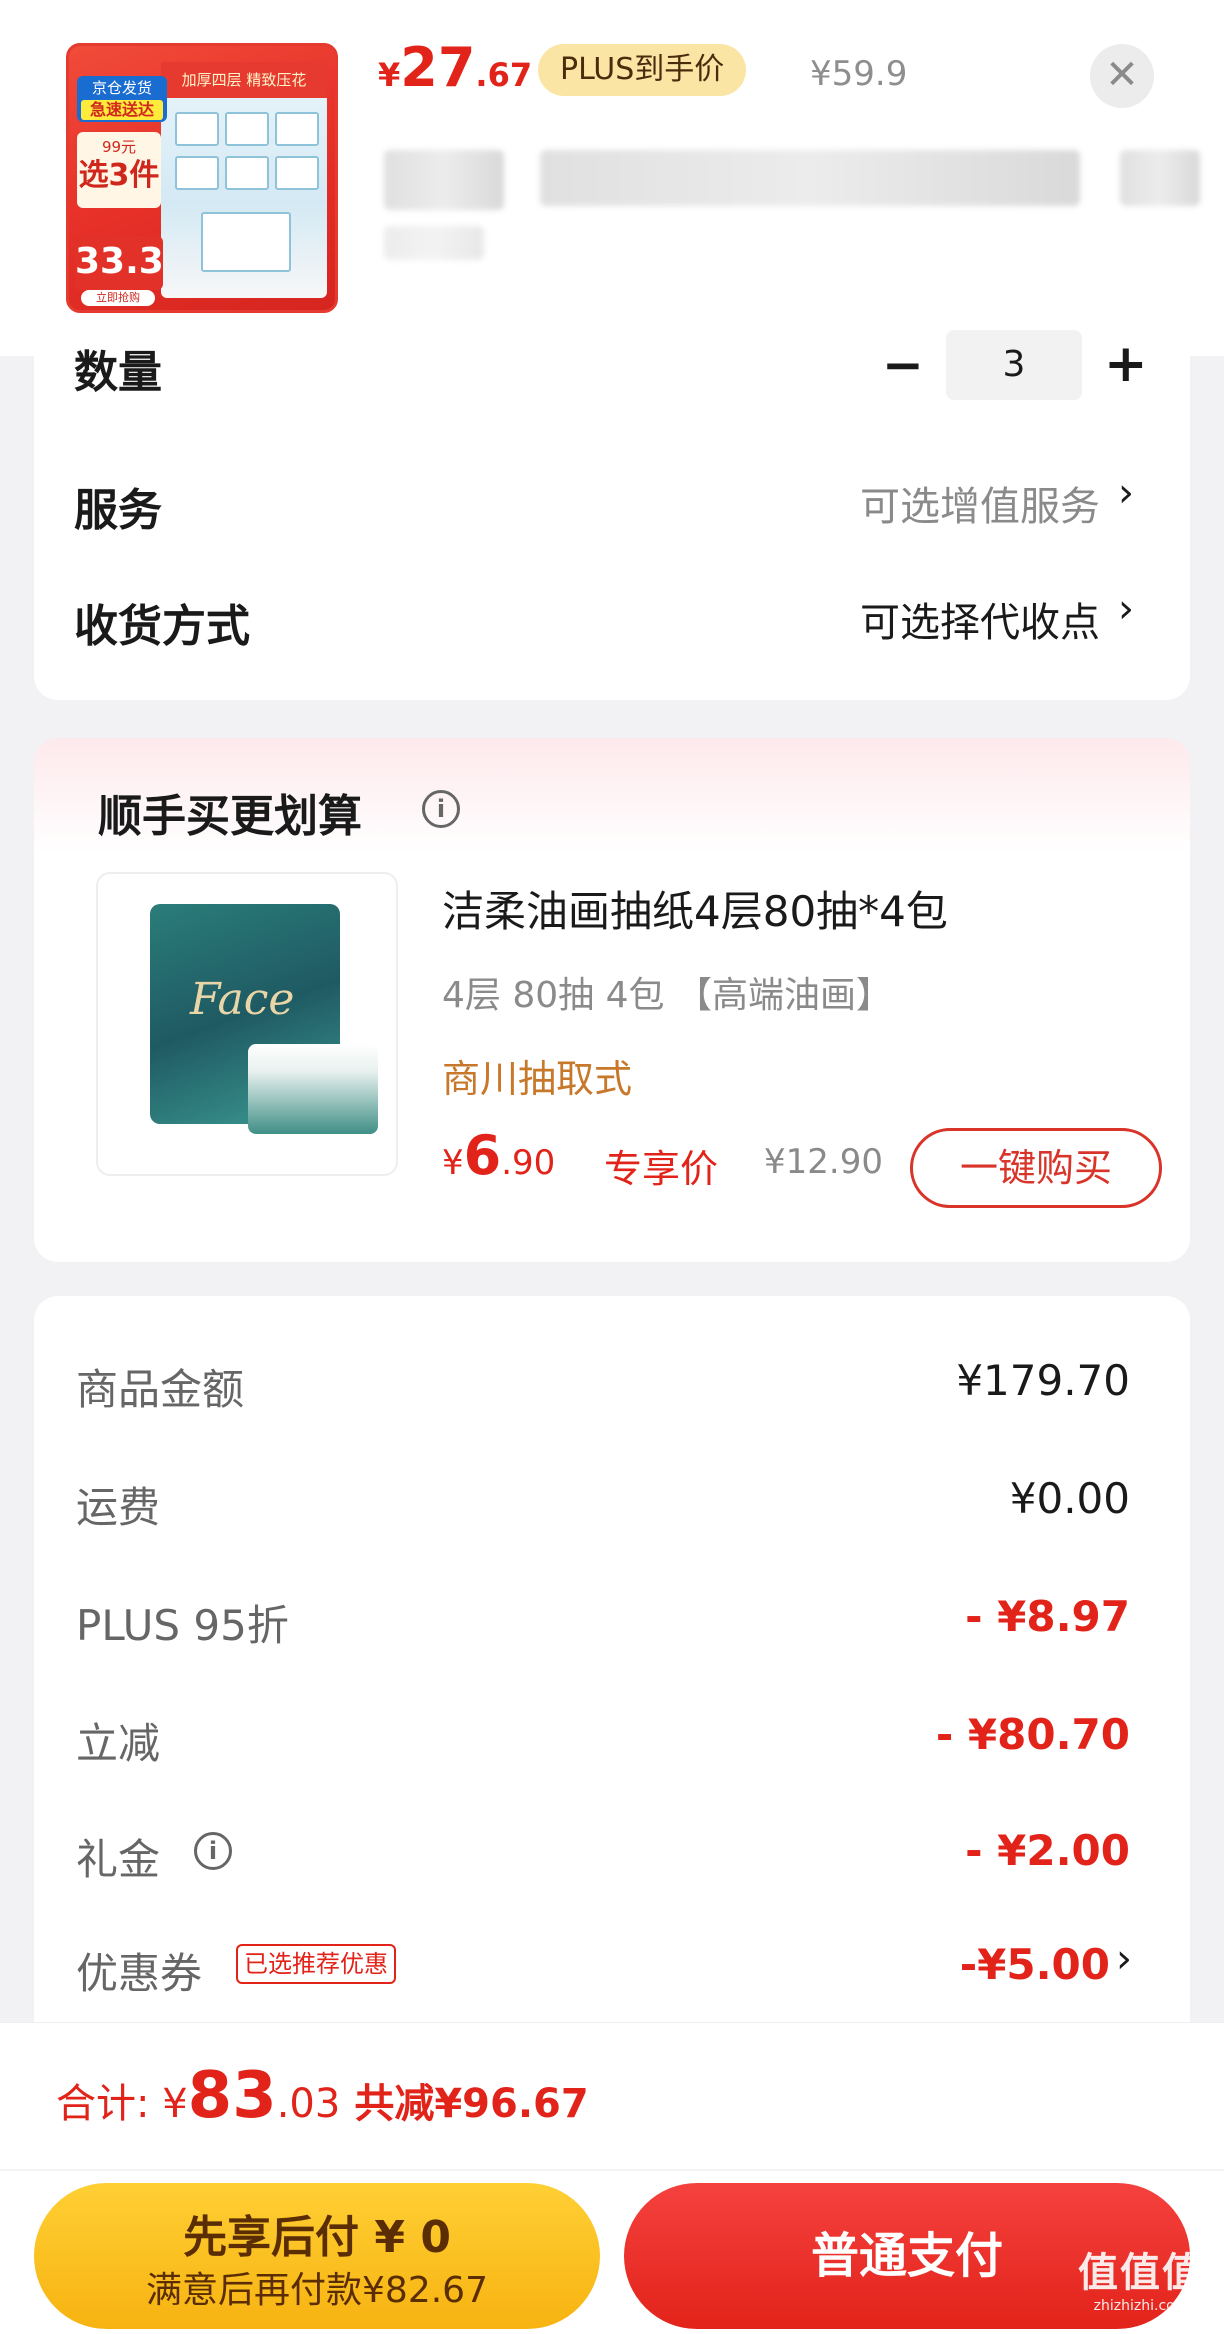 The height and width of the screenshot is (2334, 1224). Describe the element at coordinates (316, 1964) in the screenshot. I see `recommended-coupon-badge: 已选推荐优惠` at that location.